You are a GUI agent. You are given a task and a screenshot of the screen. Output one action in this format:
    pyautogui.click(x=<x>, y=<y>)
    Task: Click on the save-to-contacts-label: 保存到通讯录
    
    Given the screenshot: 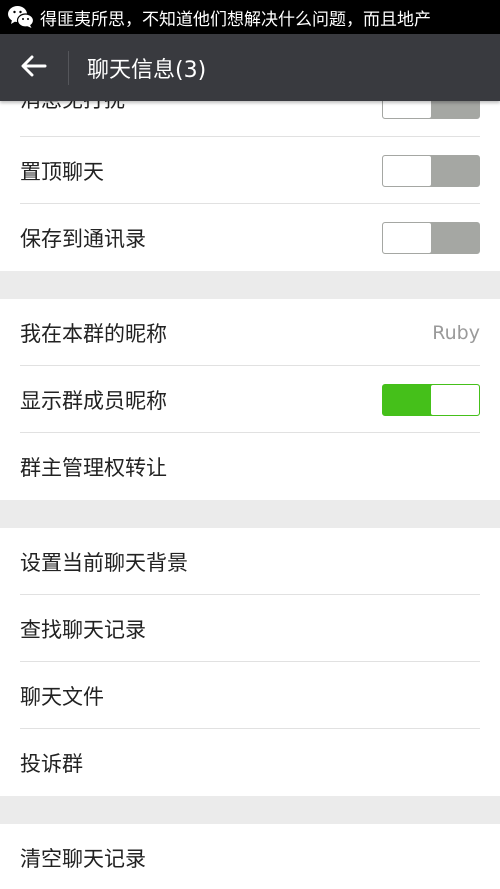 What is the action you would take?
    pyautogui.click(x=83, y=238)
    